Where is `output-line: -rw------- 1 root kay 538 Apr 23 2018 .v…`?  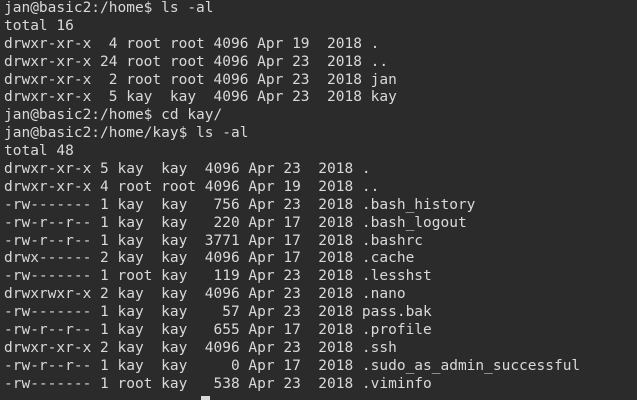
output-line: -rw------- 1 root kay 538 Apr 23 2018 .v… is located at coordinates (218, 383).